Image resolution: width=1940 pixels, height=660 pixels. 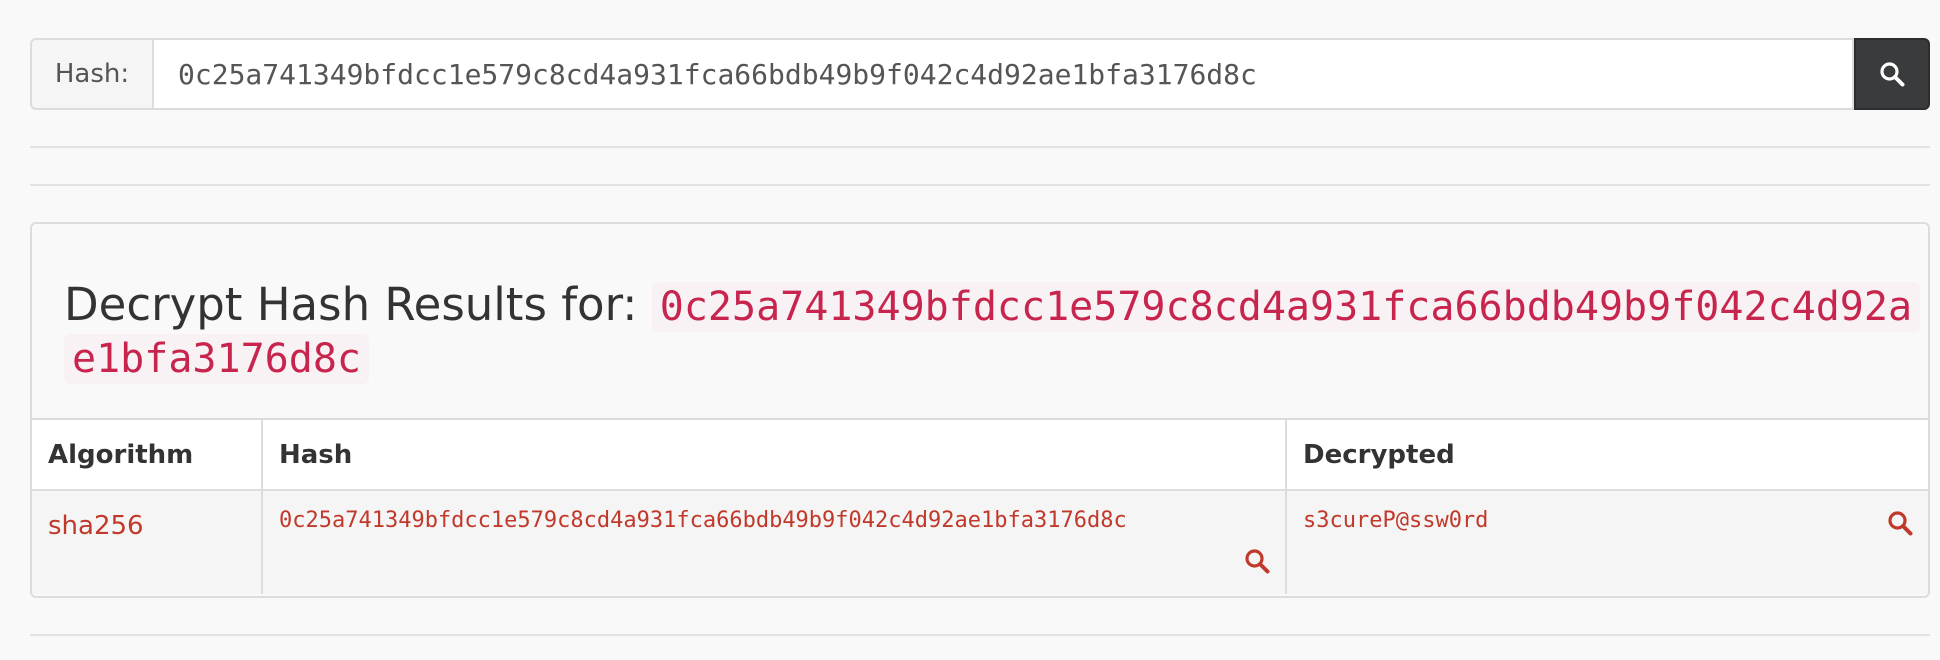 I want to click on decrypted-cell: s3cureP@ssw0rd, so click(x=1607, y=542).